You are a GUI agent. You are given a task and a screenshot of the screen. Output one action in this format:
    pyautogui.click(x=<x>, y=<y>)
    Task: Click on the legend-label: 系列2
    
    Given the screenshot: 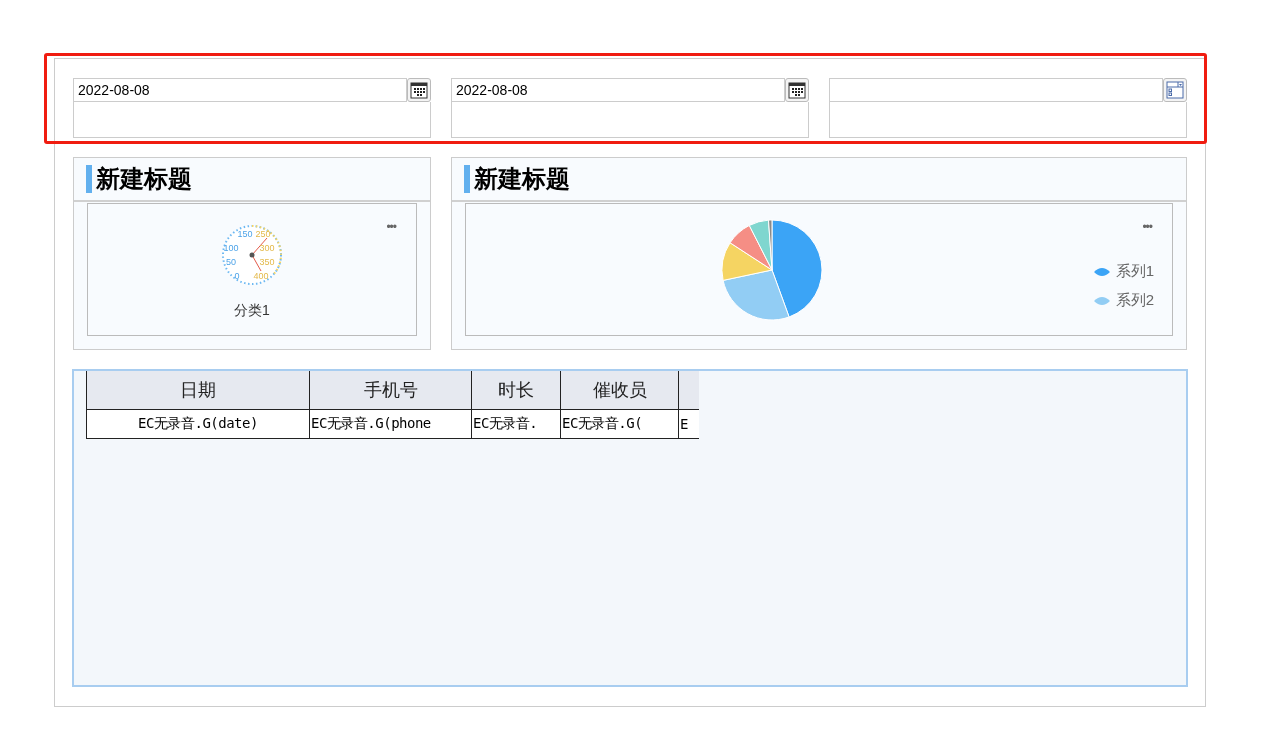 What is the action you would take?
    pyautogui.click(x=1134, y=300)
    